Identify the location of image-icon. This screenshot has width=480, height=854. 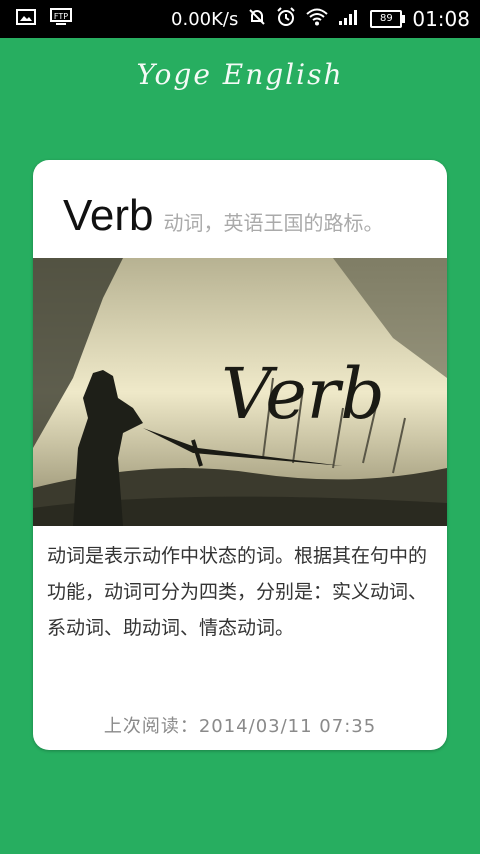
(26, 19).